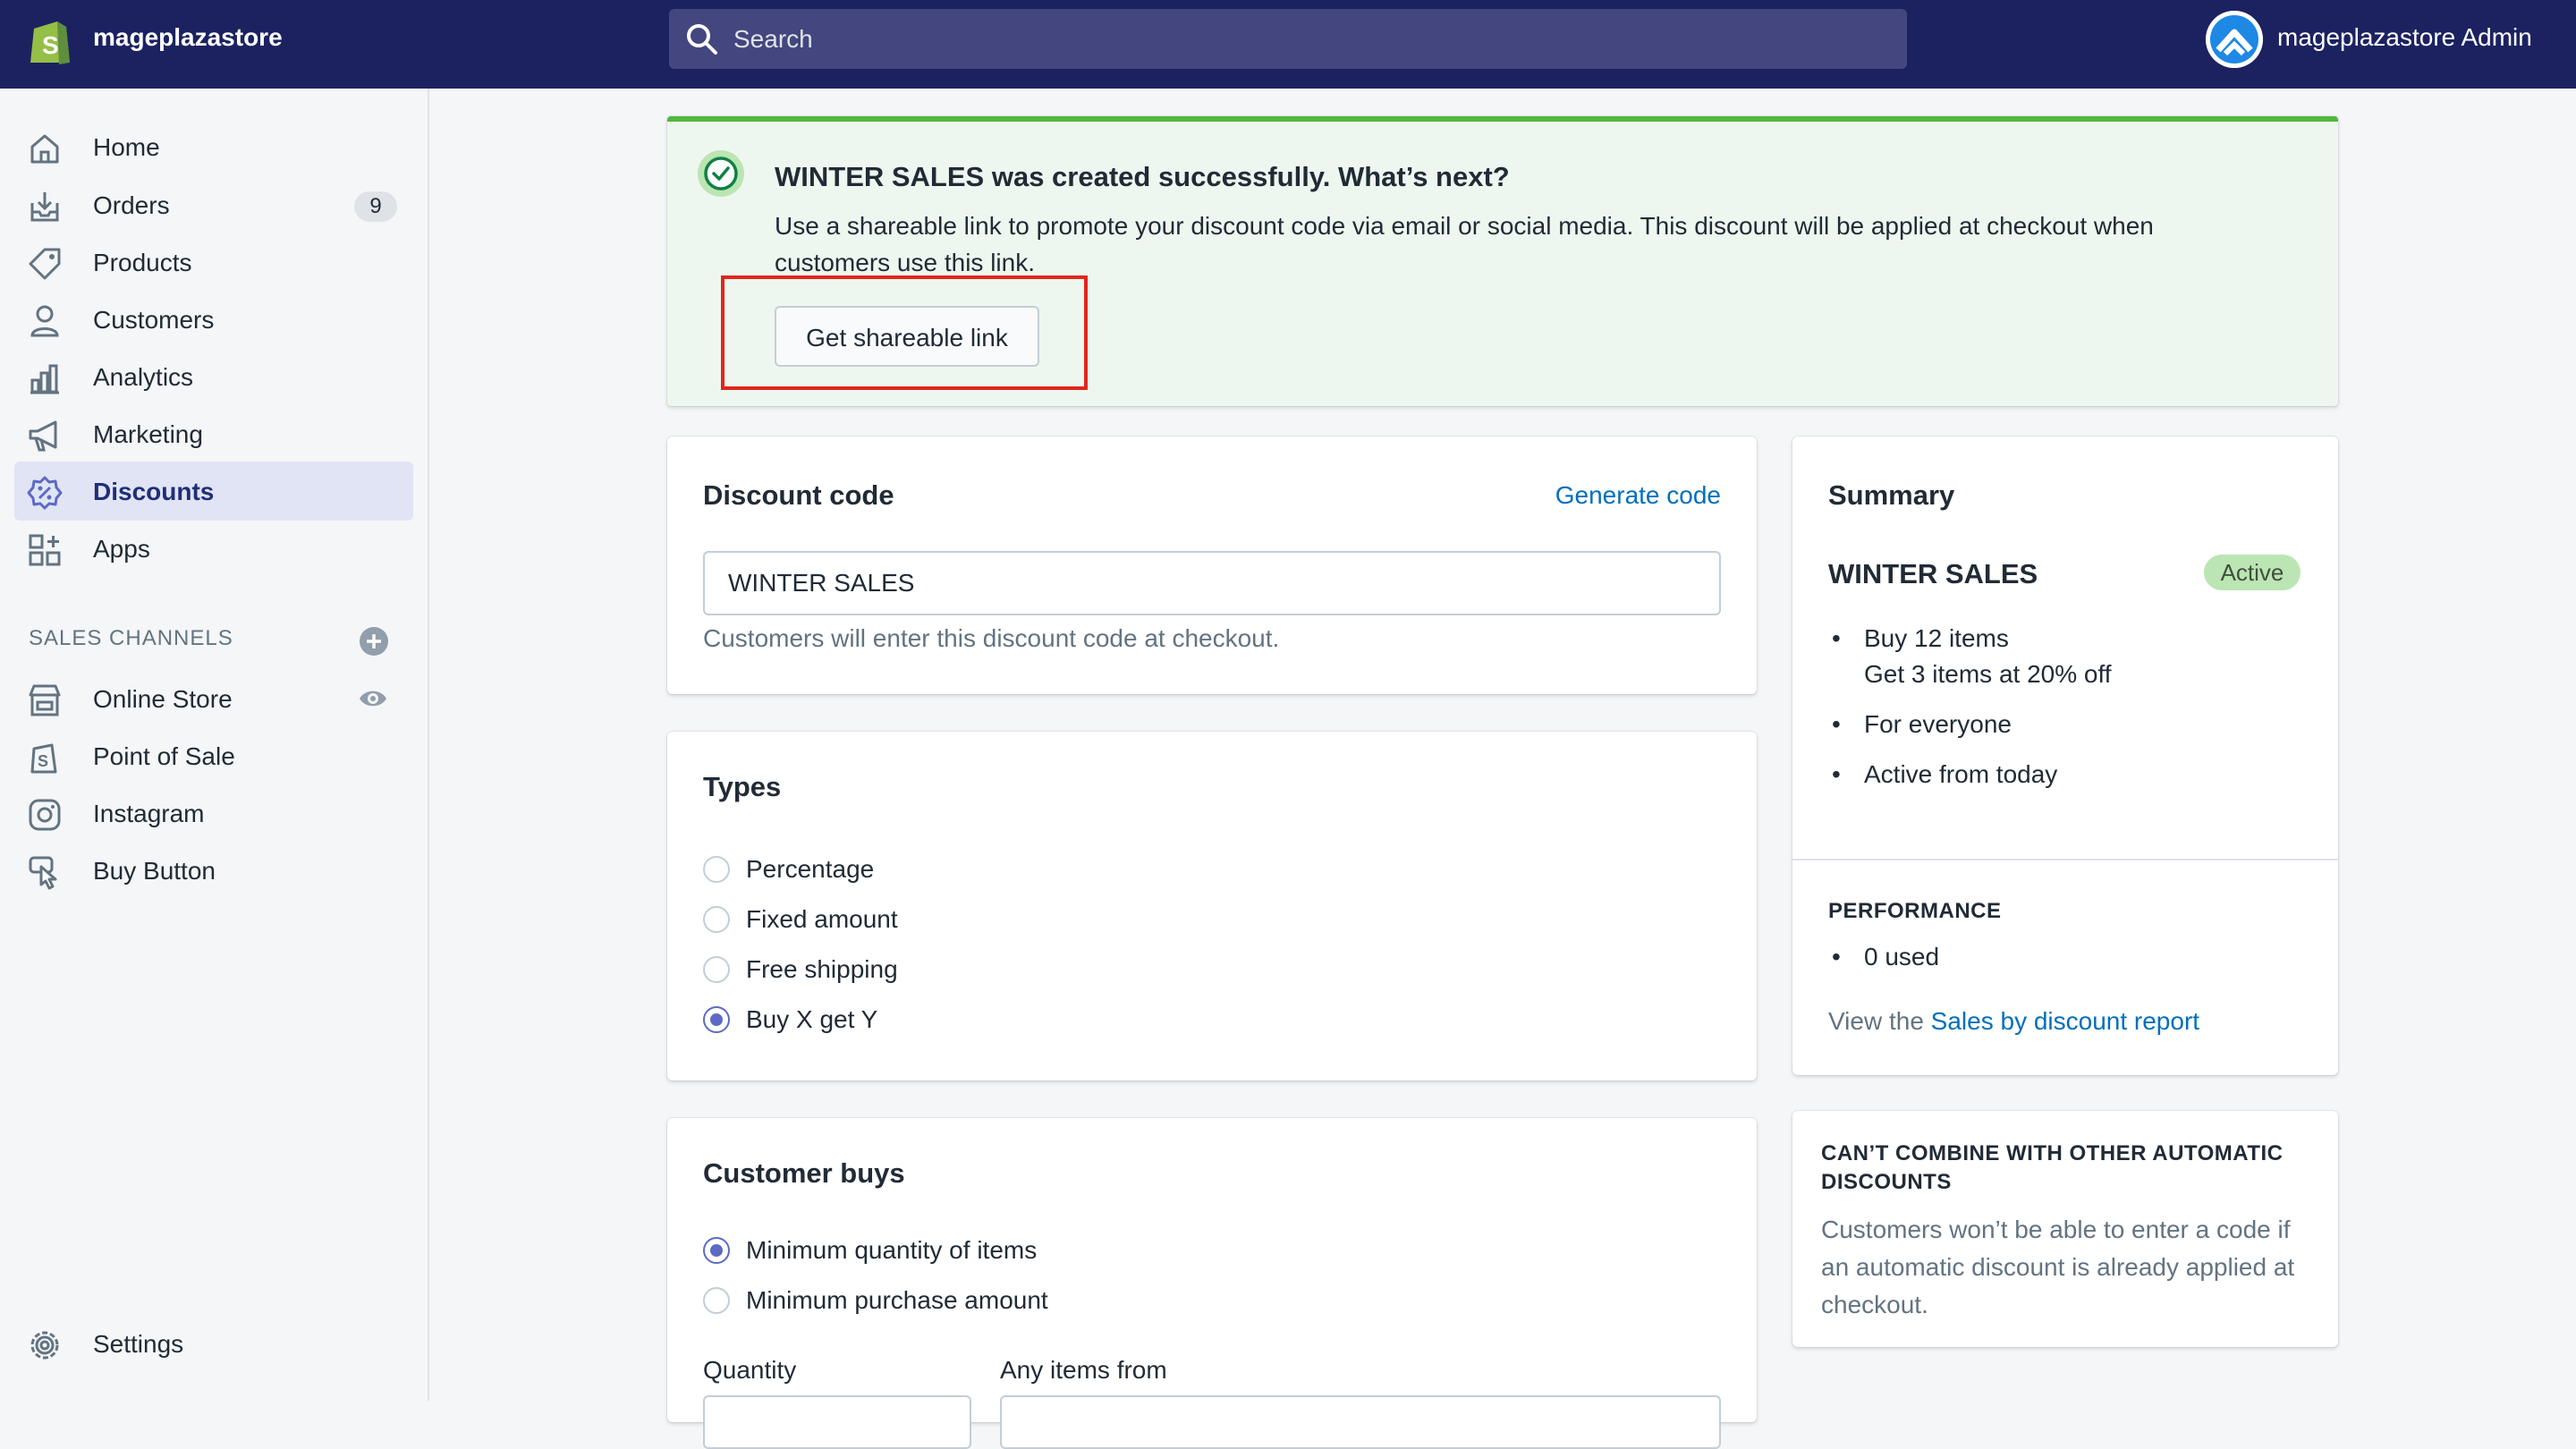 The width and height of the screenshot is (2576, 1449). Describe the element at coordinates (138, 1344) in the screenshot. I see `sidebar-item-label: Settings` at that location.